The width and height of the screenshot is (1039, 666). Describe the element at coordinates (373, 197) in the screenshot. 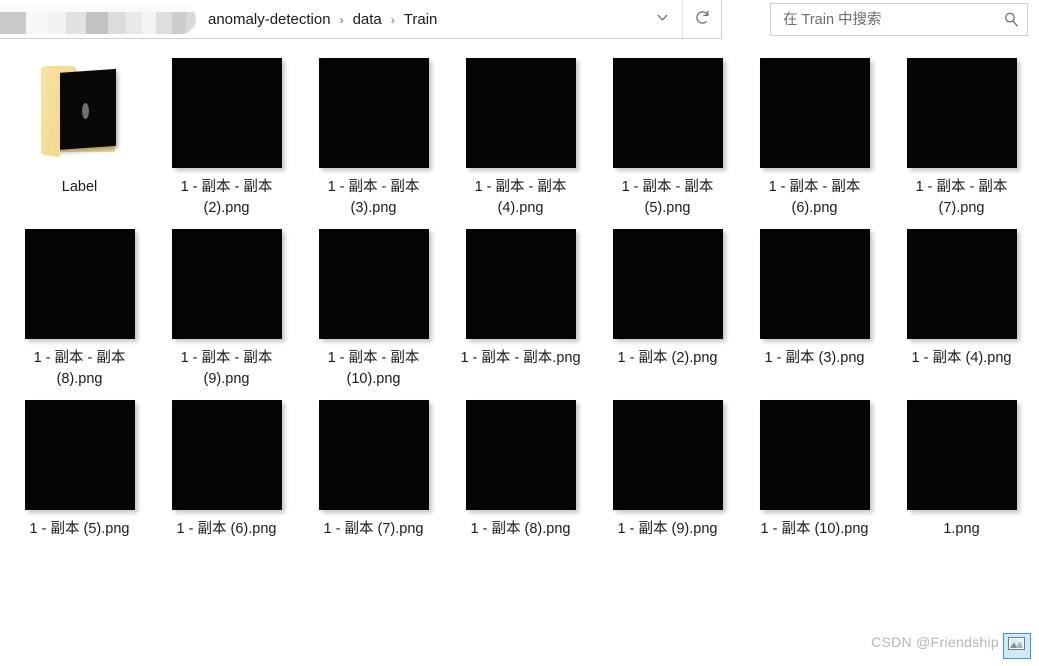

I see `item-label: 1 - 副本 - 副本 (3).png` at that location.